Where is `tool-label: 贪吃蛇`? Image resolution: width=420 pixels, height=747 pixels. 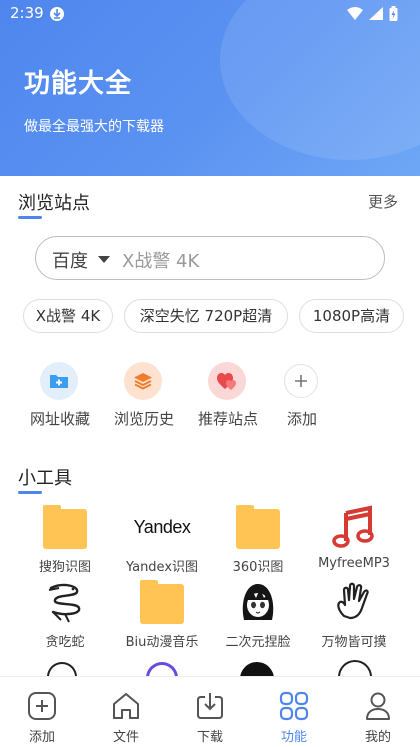
tool-label: 贪吃蛇 is located at coordinates (65, 642).